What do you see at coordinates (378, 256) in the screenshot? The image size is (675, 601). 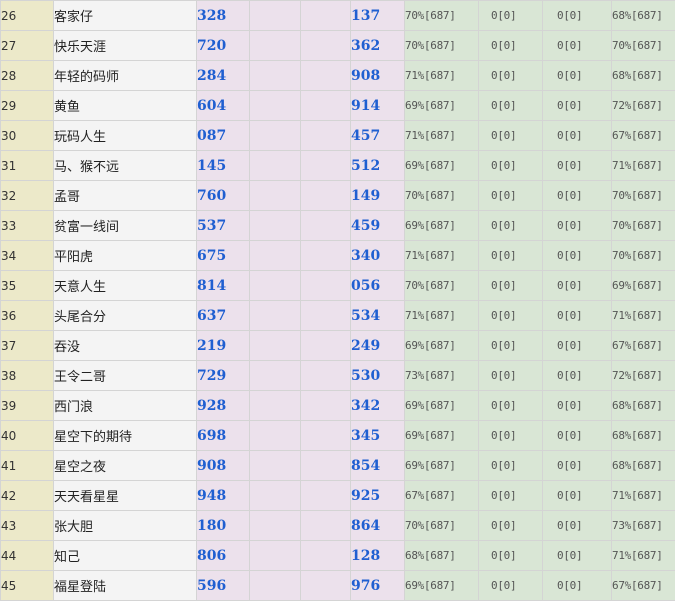 I see `number-cell-2: 340` at bounding box center [378, 256].